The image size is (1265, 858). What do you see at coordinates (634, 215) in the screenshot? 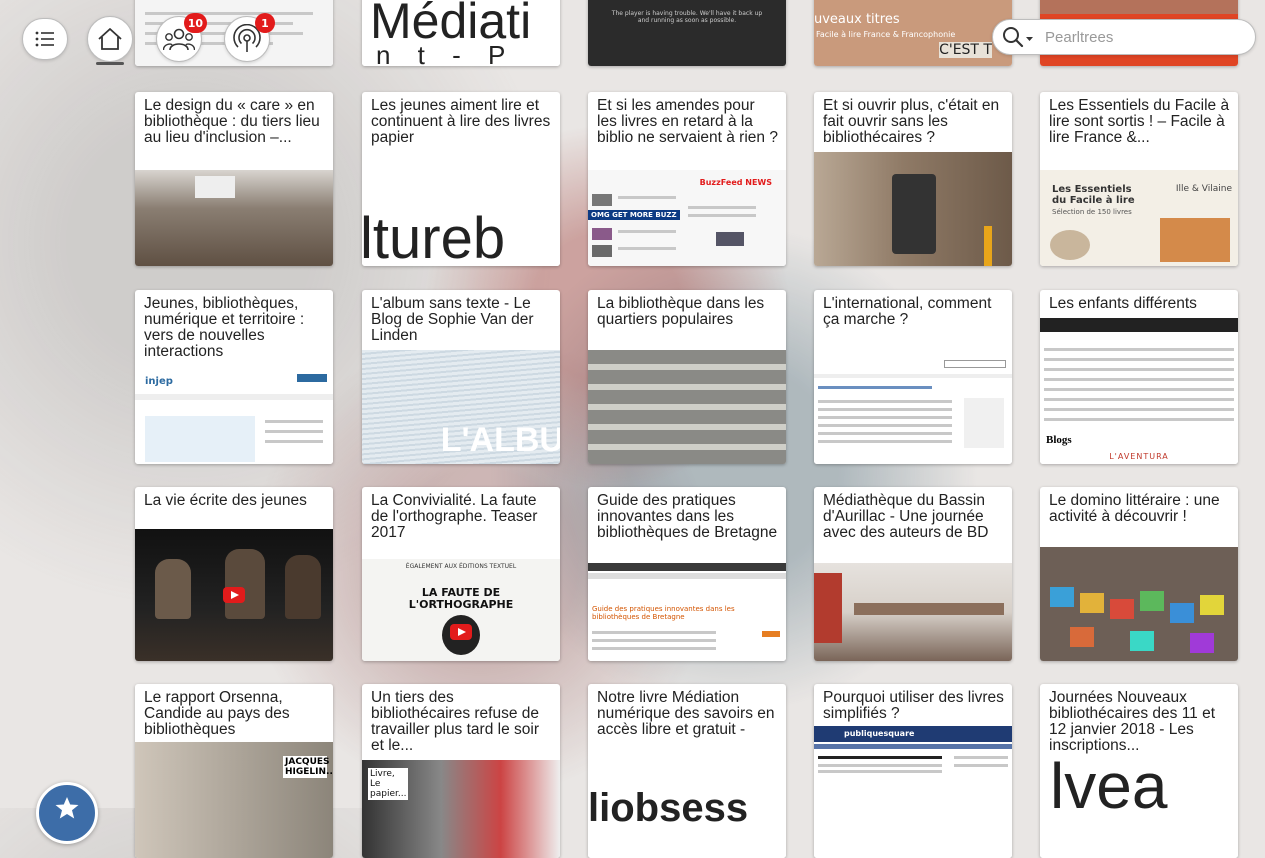
I see `thumb-text: OMG GET MORE BUZZ` at bounding box center [634, 215].